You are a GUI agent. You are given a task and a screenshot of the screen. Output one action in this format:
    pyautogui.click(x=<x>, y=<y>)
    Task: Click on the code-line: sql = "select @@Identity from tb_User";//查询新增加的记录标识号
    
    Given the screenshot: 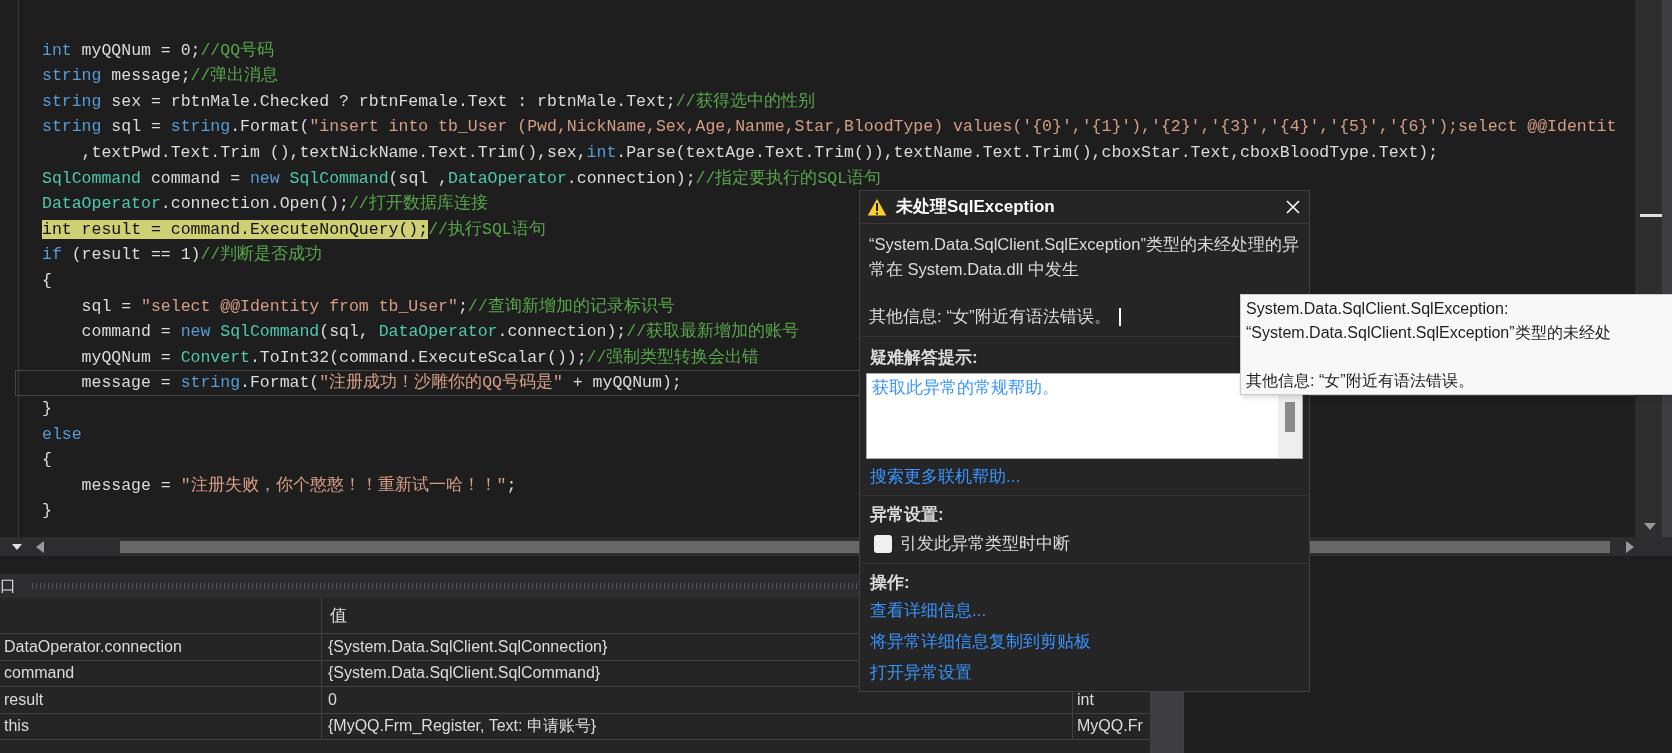 What is the action you would take?
    pyautogui.click(x=377, y=306)
    